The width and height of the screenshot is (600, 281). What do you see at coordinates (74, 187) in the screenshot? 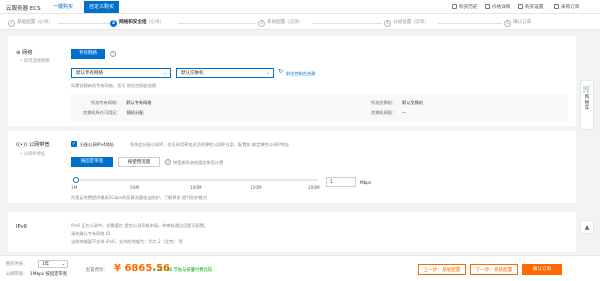
I see `tick-label: 1M` at bounding box center [74, 187].